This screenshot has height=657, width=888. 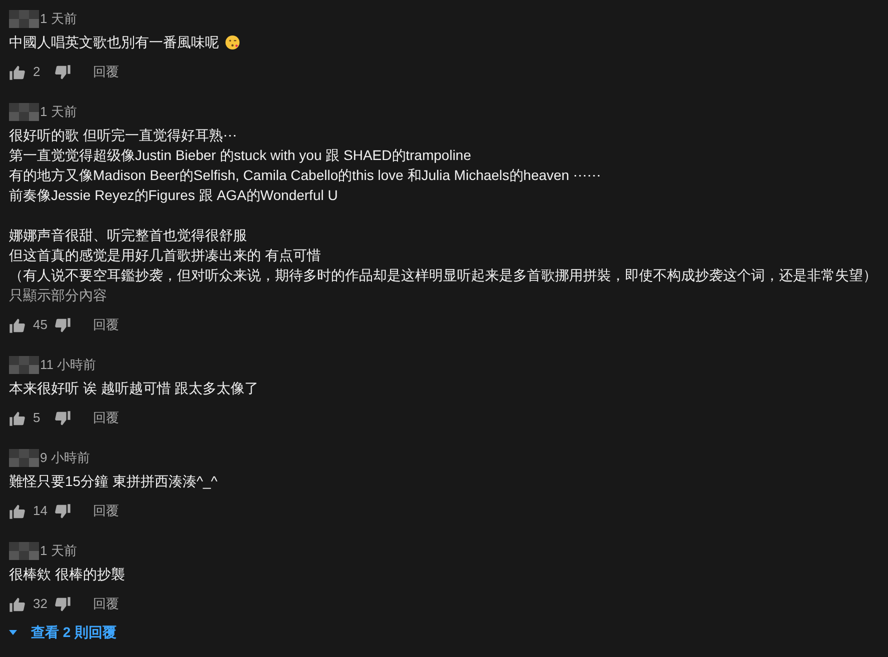 What do you see at coordinates (134, 388) in the screenshot?
I see `comment-text: 本来很好听 诶 越听越可惜 跟太多太像了` at bounding box center [134, 388].